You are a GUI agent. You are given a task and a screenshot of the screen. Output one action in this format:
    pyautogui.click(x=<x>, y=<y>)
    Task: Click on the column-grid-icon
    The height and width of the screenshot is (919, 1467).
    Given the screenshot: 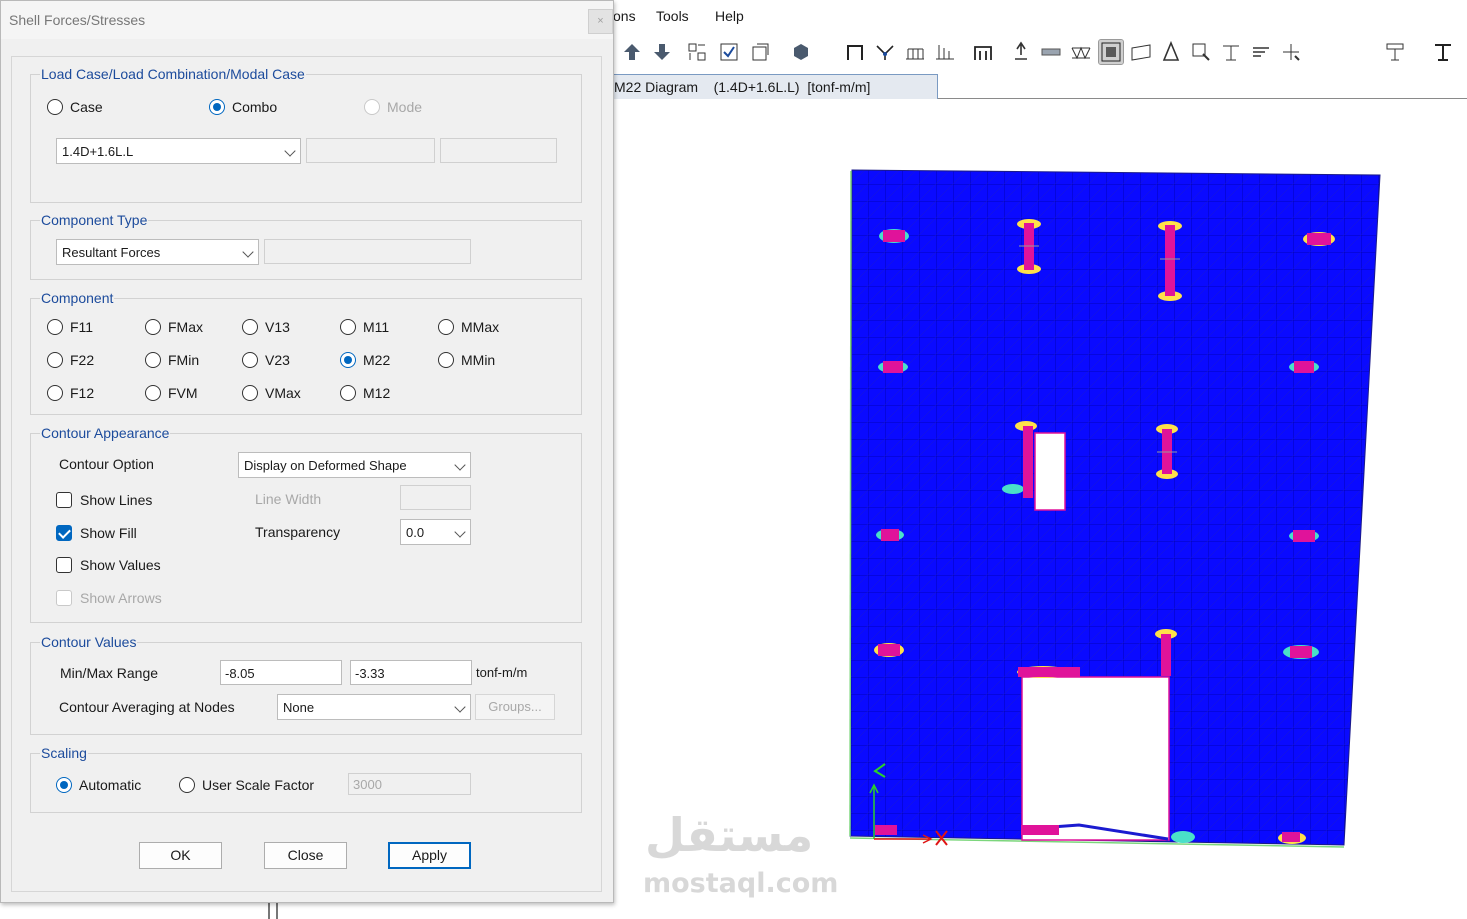 What is the action you would take?
    pyautogui.click(x=945, y=52)
    